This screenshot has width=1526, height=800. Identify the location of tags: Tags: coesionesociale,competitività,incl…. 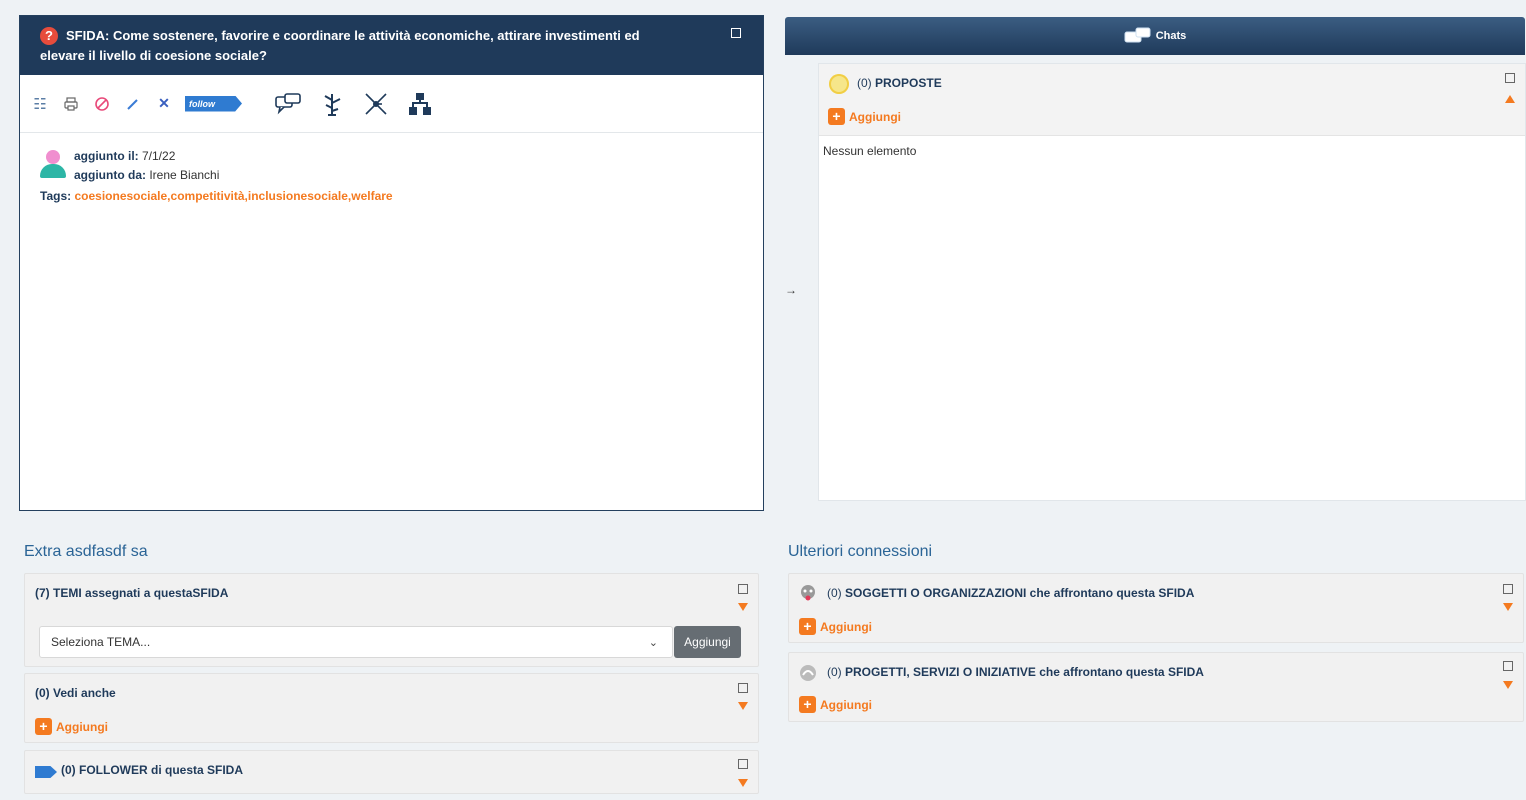
(216, 196).